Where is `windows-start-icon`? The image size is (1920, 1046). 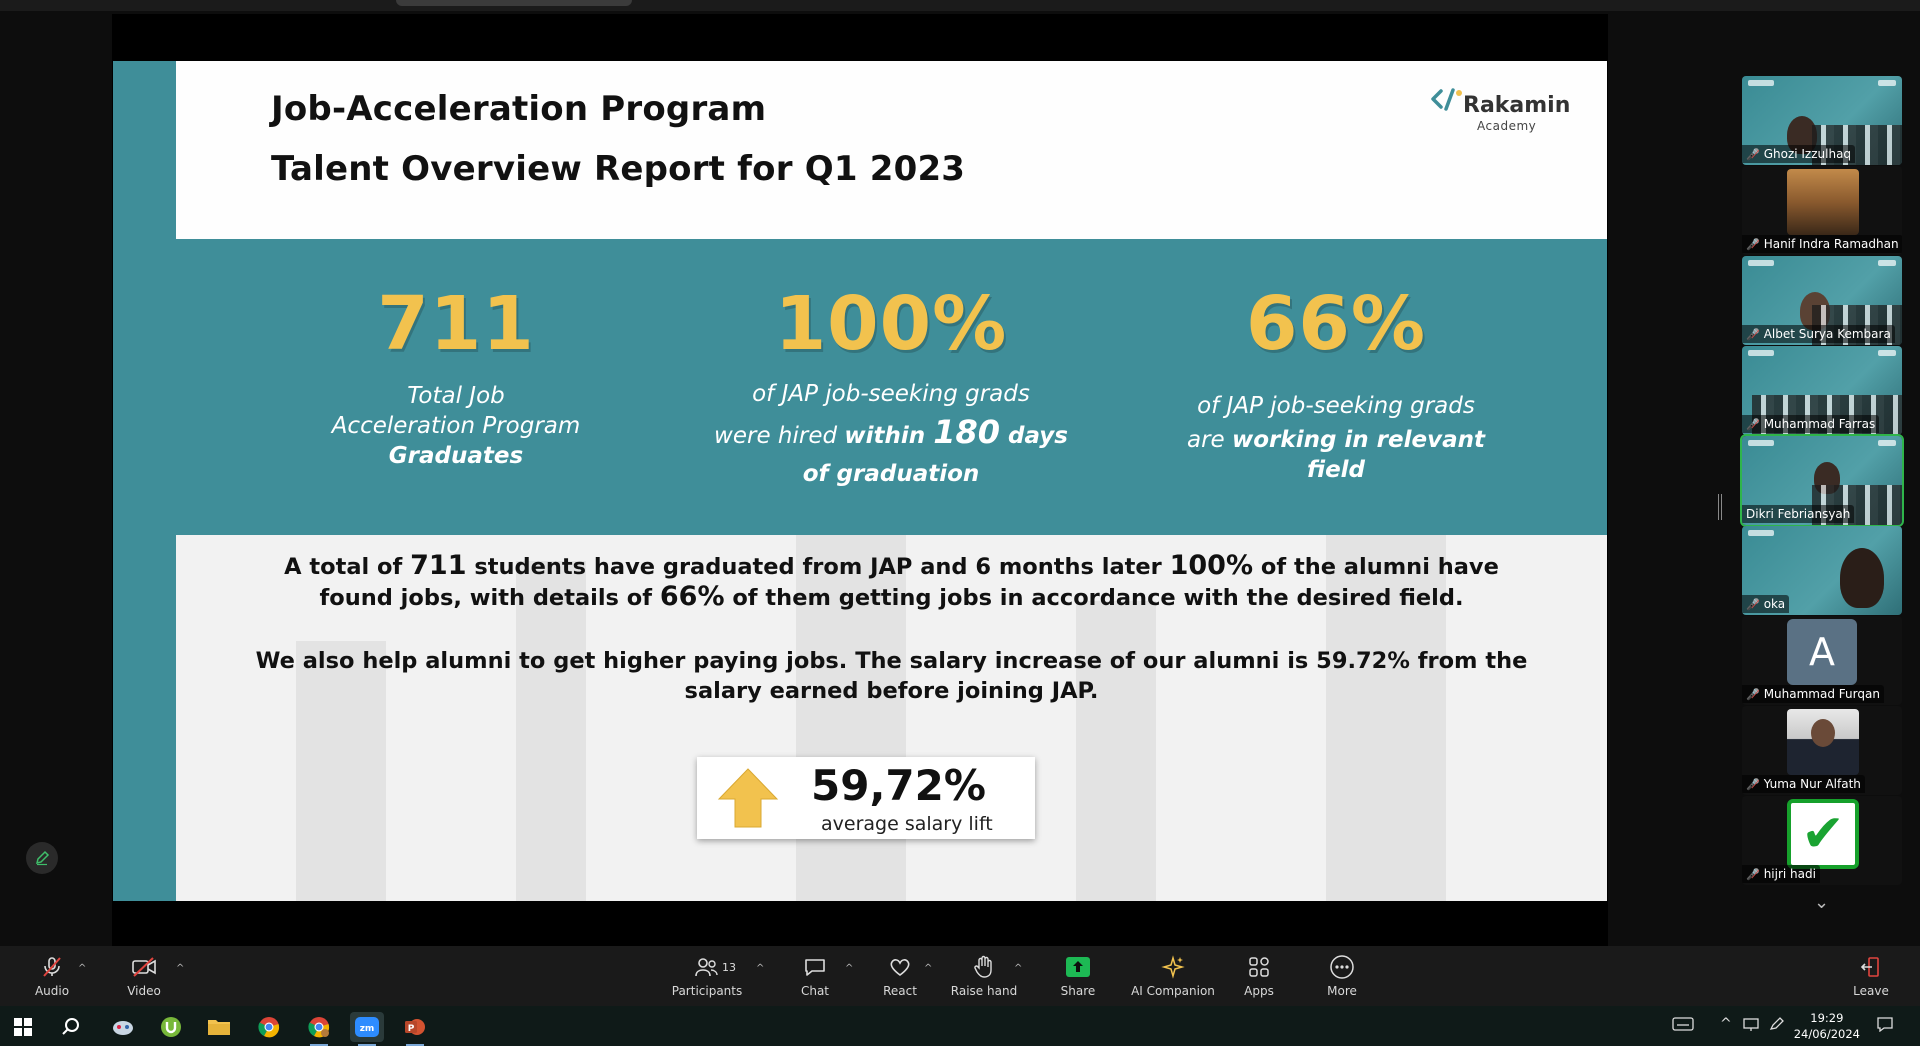 windows-start-icon is located at coordinates (23, 1027).